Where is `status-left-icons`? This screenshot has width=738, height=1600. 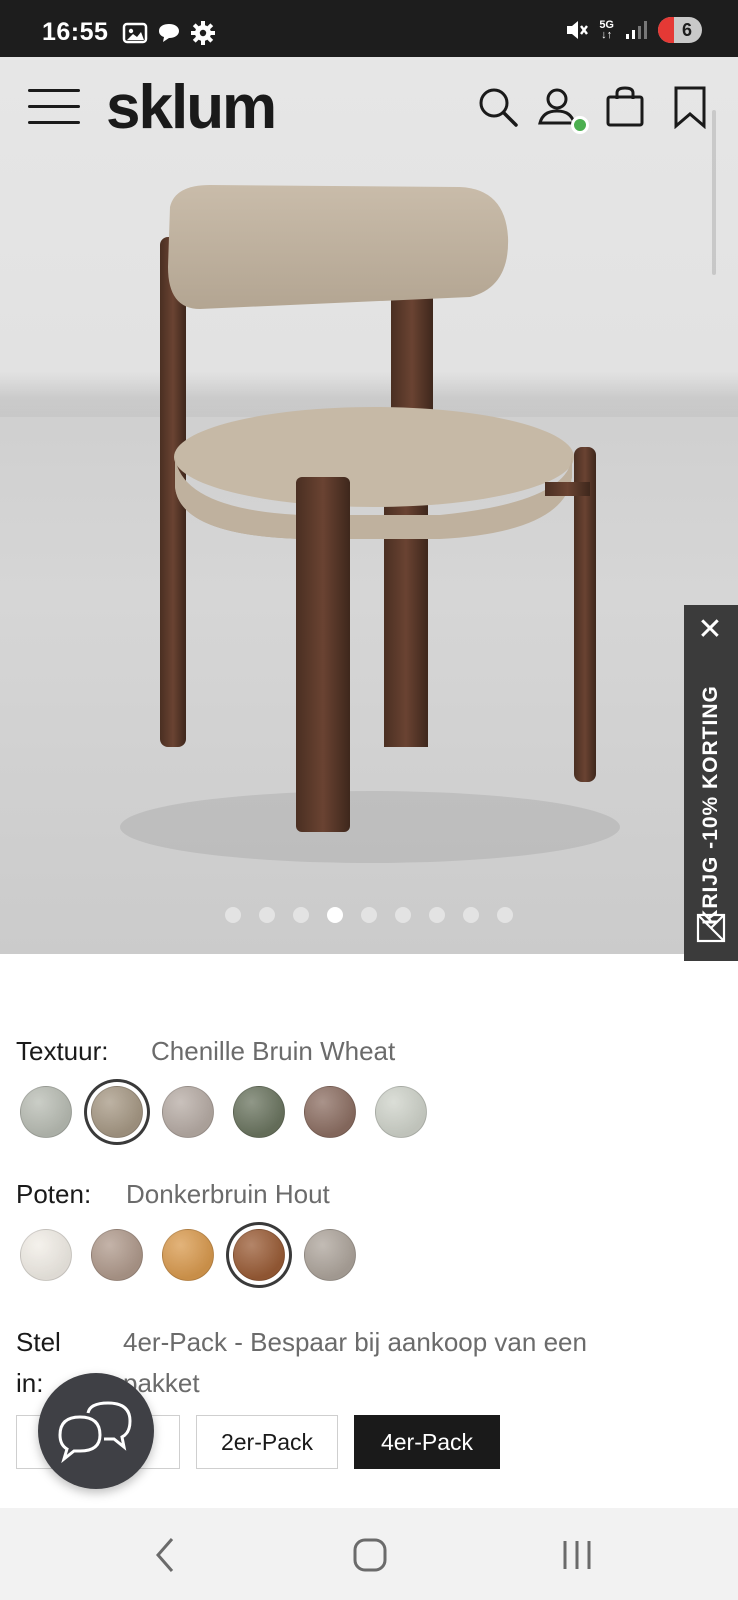
status-left-icons is located at coordinates (169, 33).